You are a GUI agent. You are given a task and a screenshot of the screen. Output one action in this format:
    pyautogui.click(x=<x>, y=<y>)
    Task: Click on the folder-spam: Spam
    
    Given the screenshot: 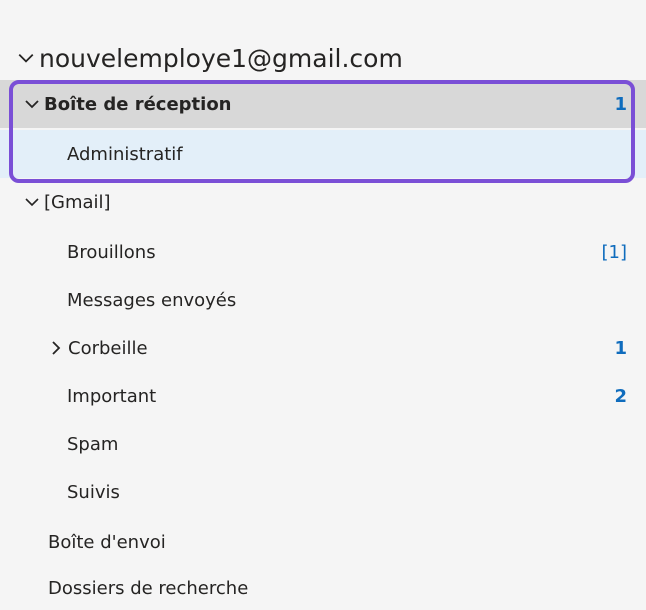 What is the action you would take?
    pyautogui.click(x=323, y=444)
    